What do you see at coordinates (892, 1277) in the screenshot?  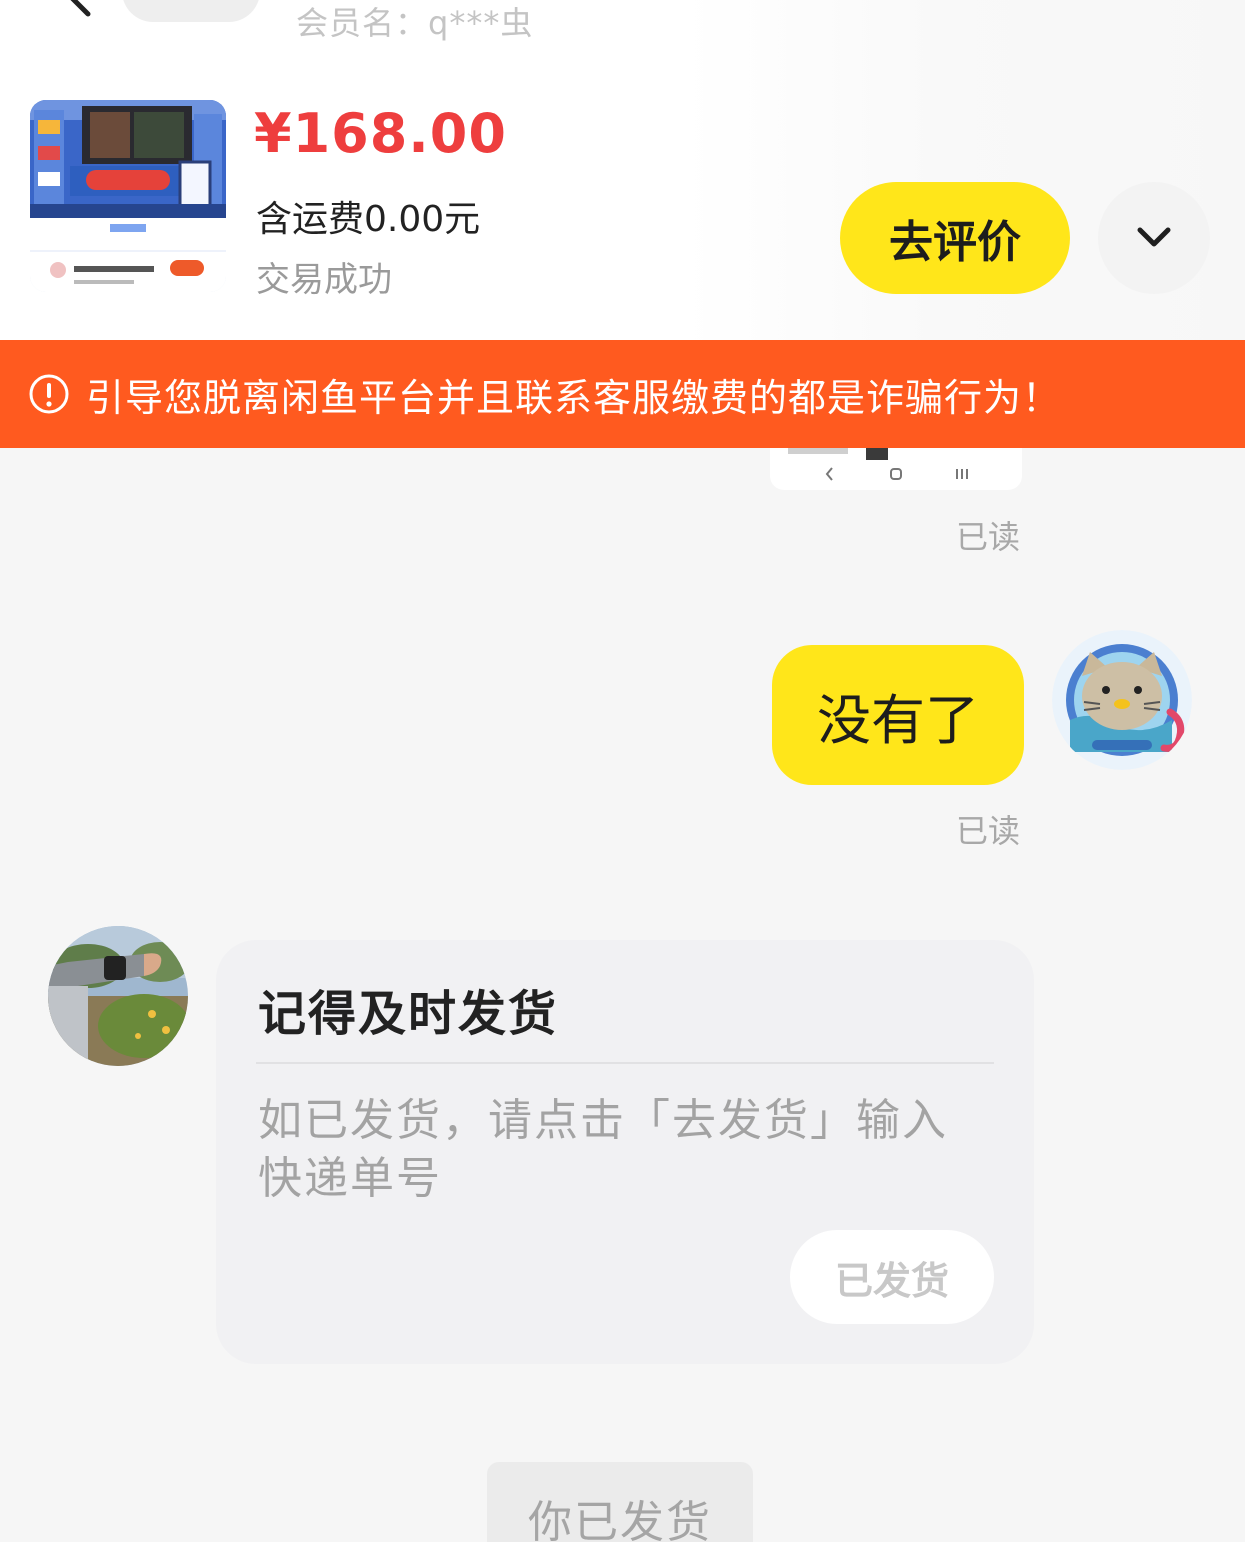 I see `shipped-button: 已发货` at bounding box center [892, 1277].